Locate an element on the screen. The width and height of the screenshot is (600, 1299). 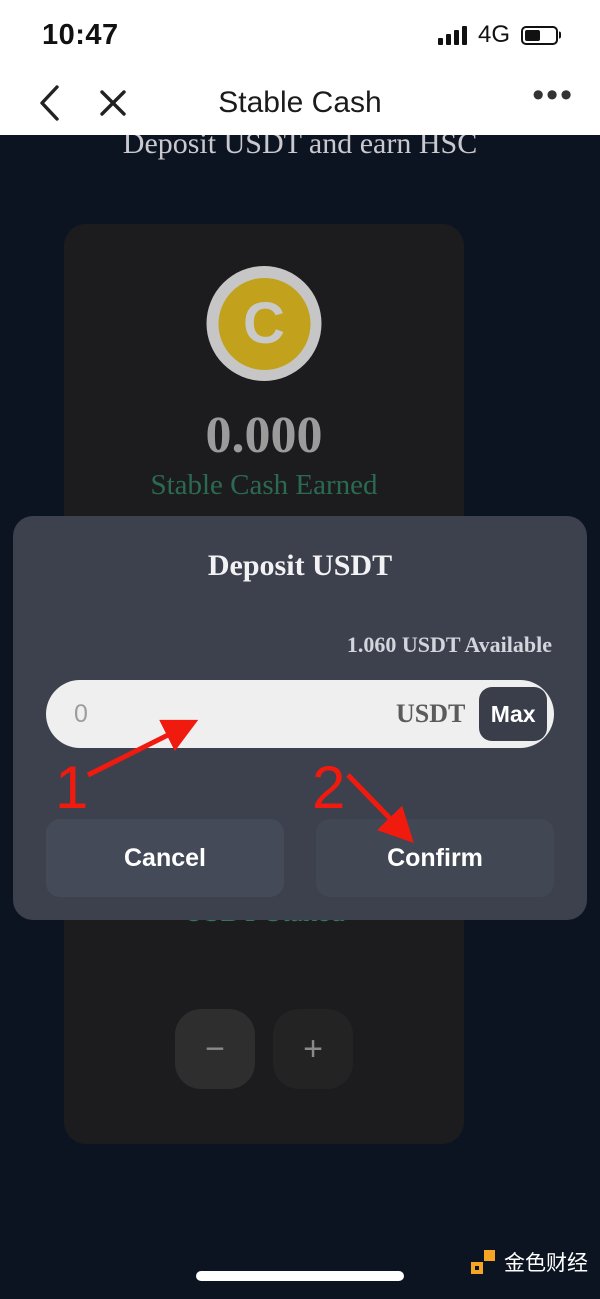
available-balance-label: 1.060 USDT Available is located at coordinates (449, 644).